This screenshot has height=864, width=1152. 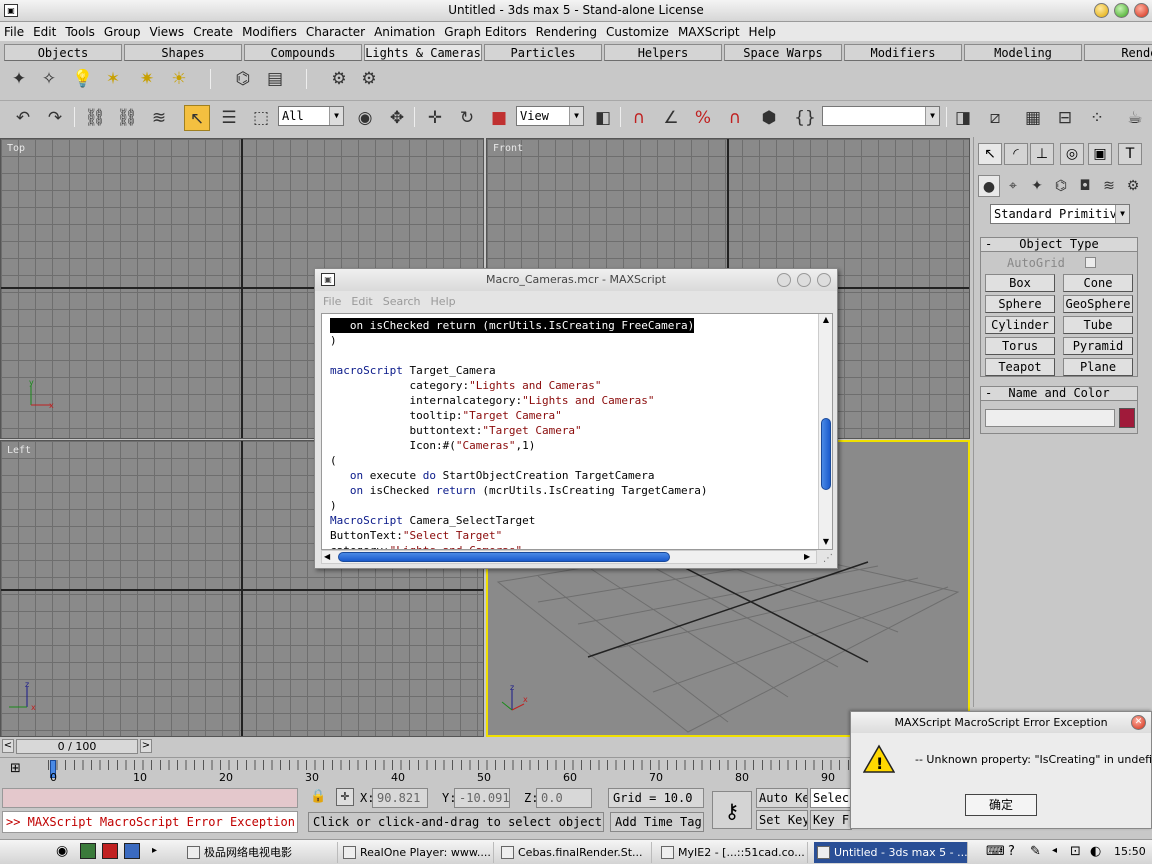 What do you see at coordinates (147, 79) in the screenshot?
I see `free-direct-icon: ✷` at bounding box center [147, 79].